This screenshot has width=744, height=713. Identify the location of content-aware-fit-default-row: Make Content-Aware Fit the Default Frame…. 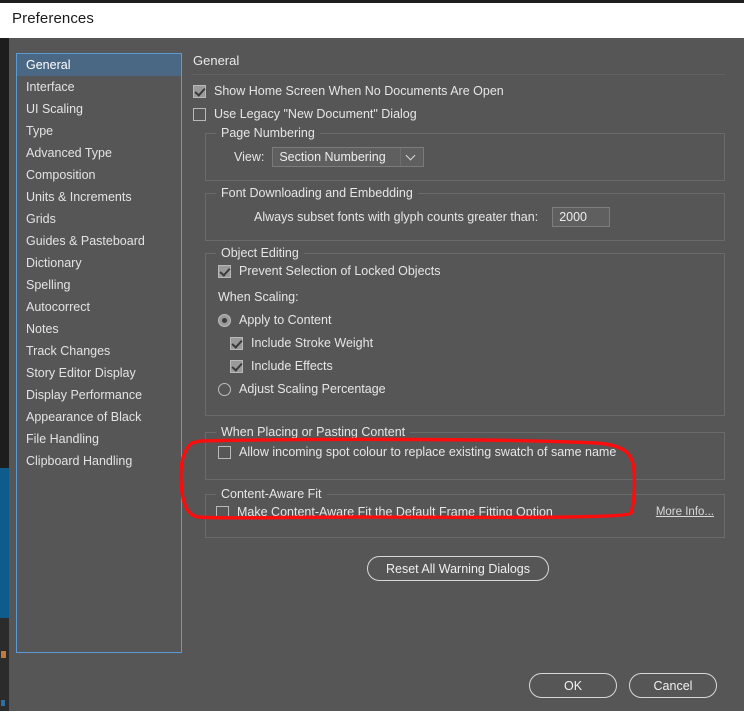
(384, 512).